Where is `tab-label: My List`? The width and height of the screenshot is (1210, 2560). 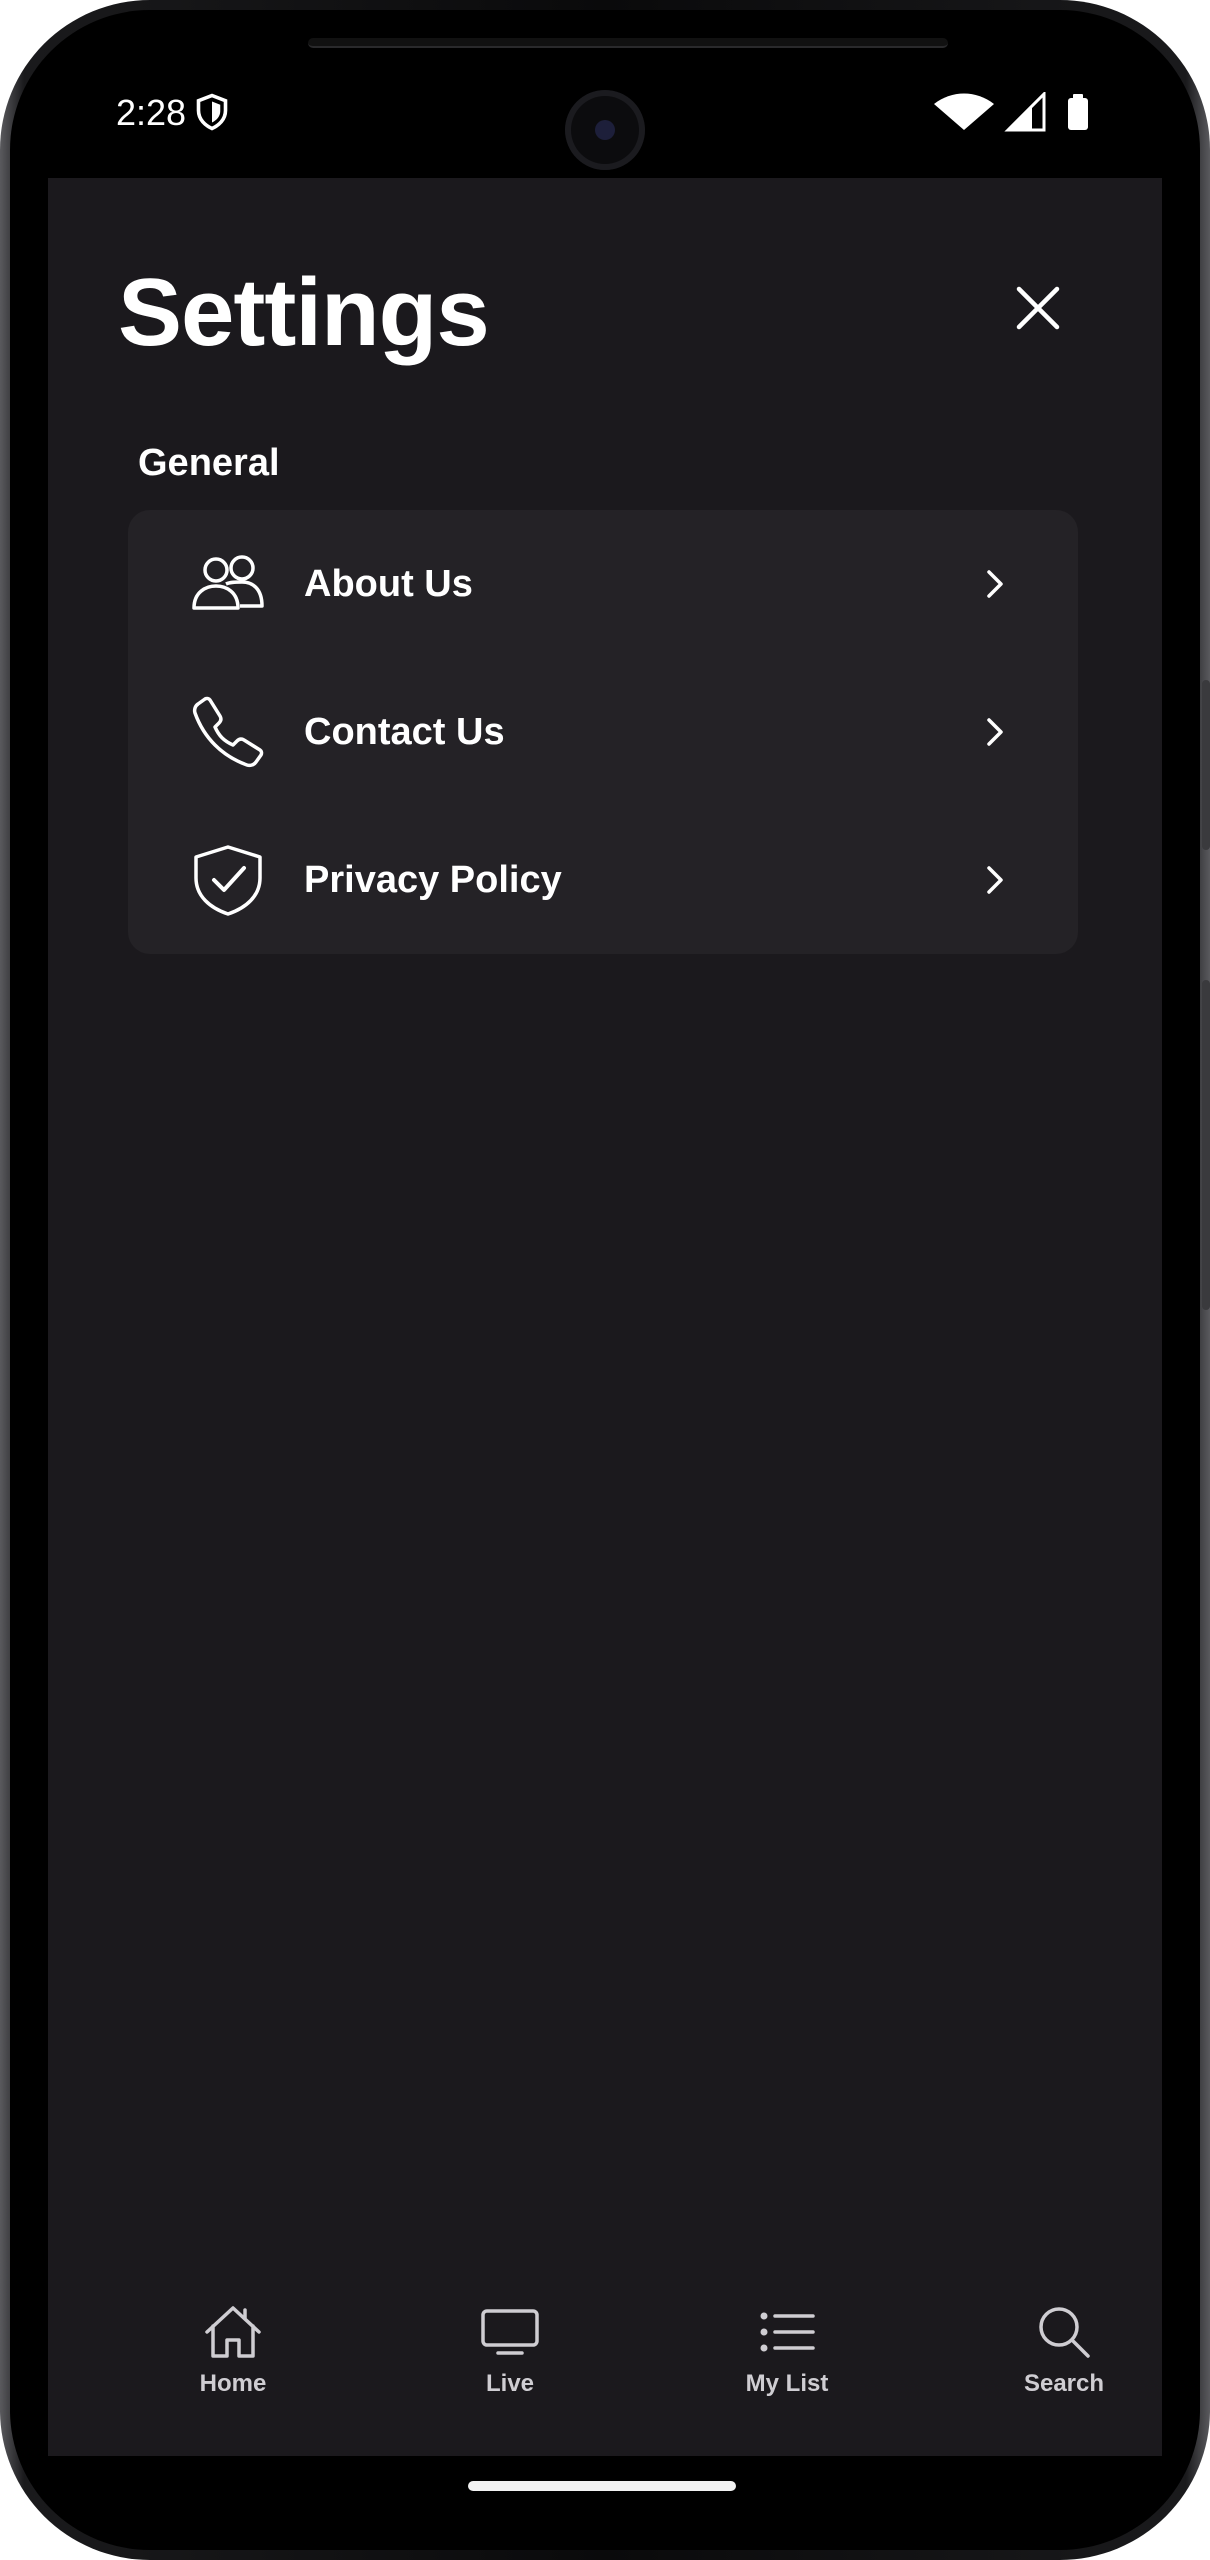 tab-label: My List is located at coordinates (787, 2383).